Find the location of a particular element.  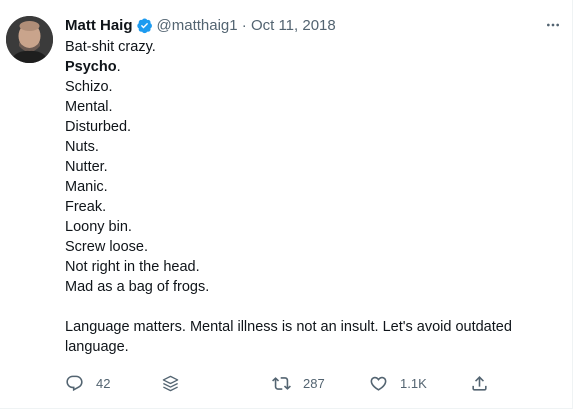

more-options-icon is located at coordinates (553, 25).